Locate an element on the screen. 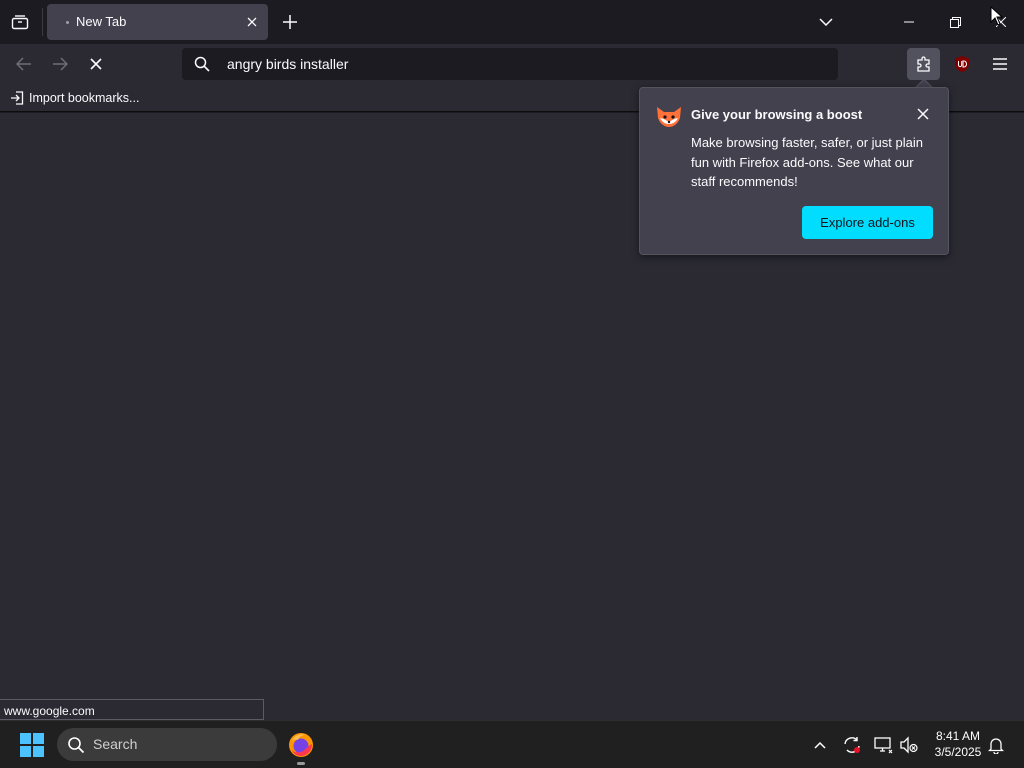  tab-list-button is located at coordinates (20, 22).